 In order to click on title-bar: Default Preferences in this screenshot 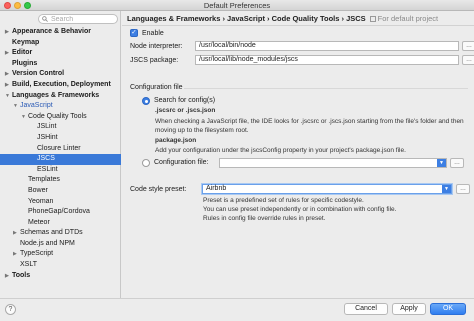, I will do `click(237, 5)`.